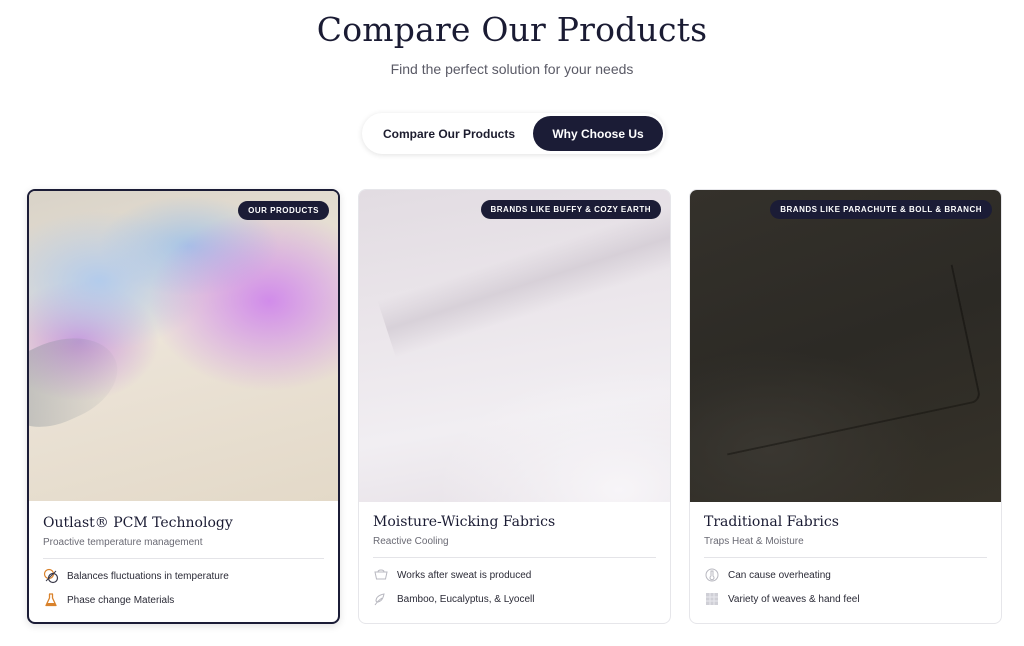 The image size is (1024, 646). What do you see at coordinates (464, 522) in the screenshot?
I see `card-title: Moisture-Wicking Fabrics` at bounding box center [464, 522].